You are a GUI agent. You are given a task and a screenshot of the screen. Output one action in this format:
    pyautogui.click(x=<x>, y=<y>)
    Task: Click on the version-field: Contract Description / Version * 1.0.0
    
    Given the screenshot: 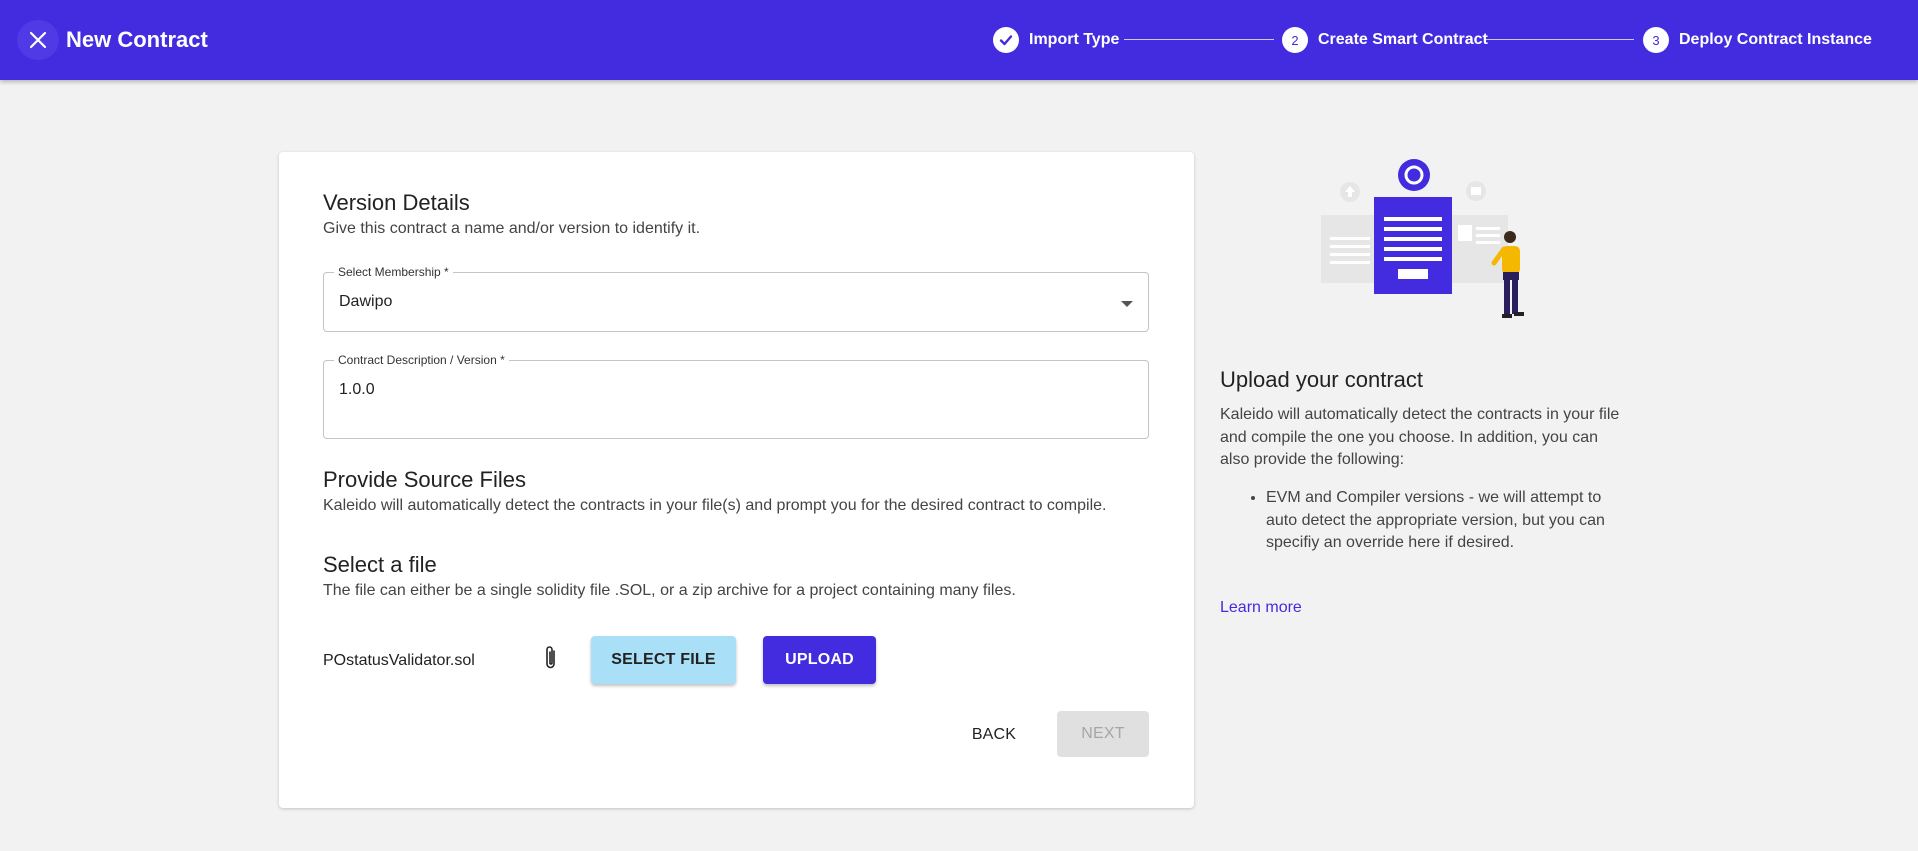 What is the action you would take?
    pyautogui.click(x=736, y=396)
    